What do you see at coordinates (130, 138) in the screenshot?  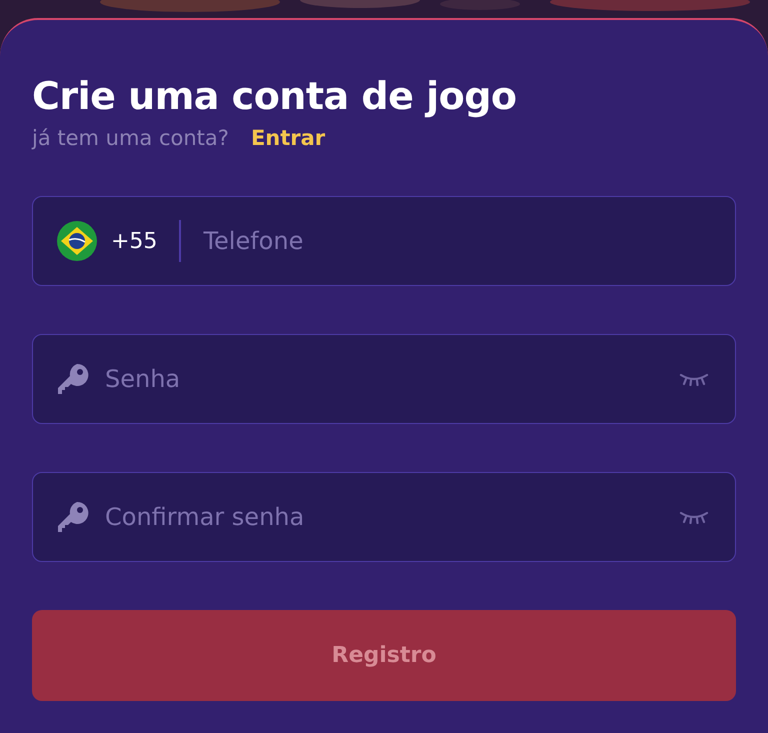 I see `login-prompt: já tem uma conta?` at bounding box center [130, 138].